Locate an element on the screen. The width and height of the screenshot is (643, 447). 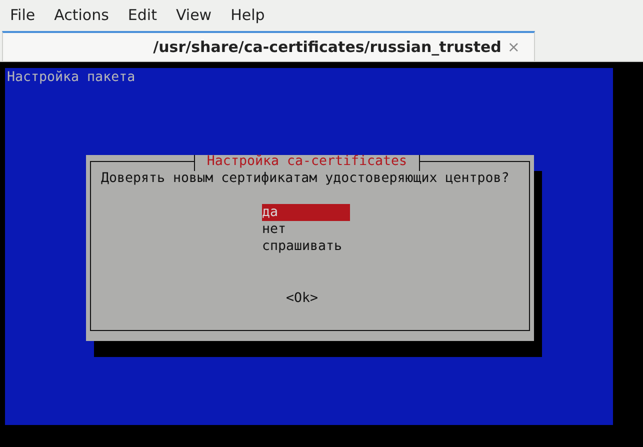
option-item: спрашивать is located at coordinates (306, 246).